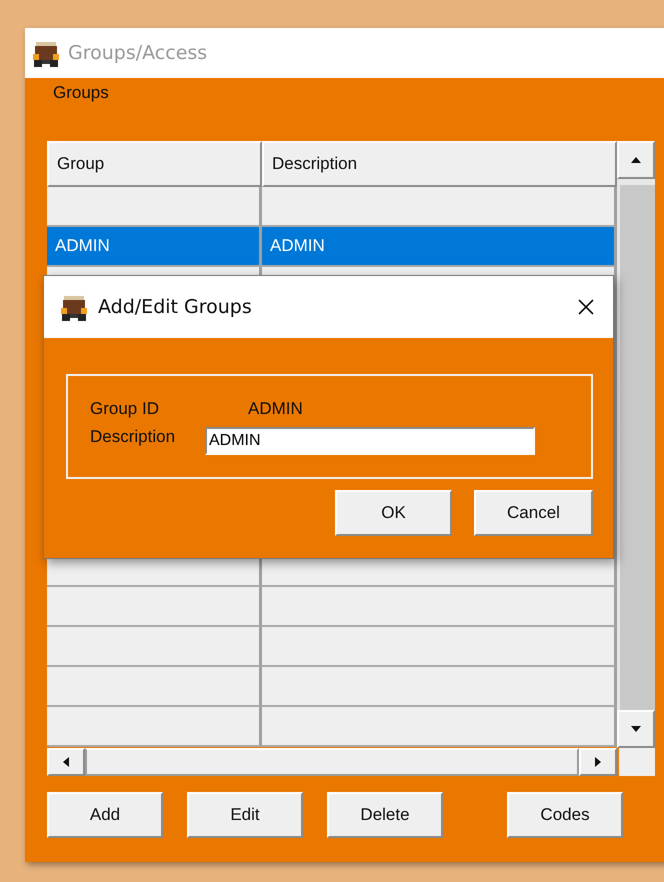  I want to click on field-label: Description, so click(133, 437).